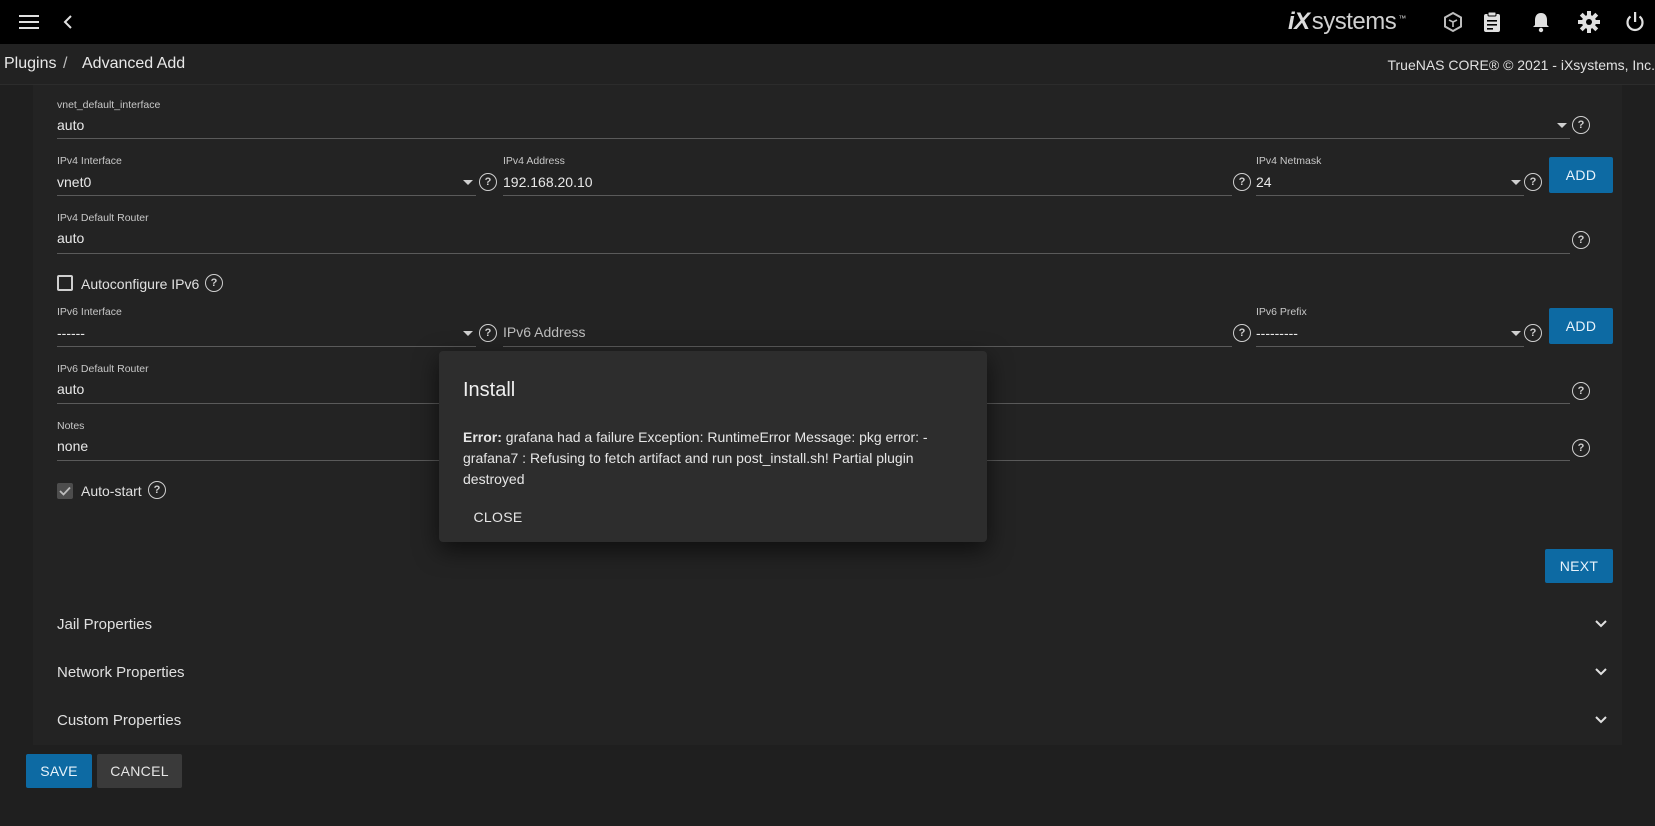 This screenshot has width=1655, height=826. Describe the element at coordinates (498, 517) in the screenshot. I see `dialog-close-button: CLOSE` at that location.